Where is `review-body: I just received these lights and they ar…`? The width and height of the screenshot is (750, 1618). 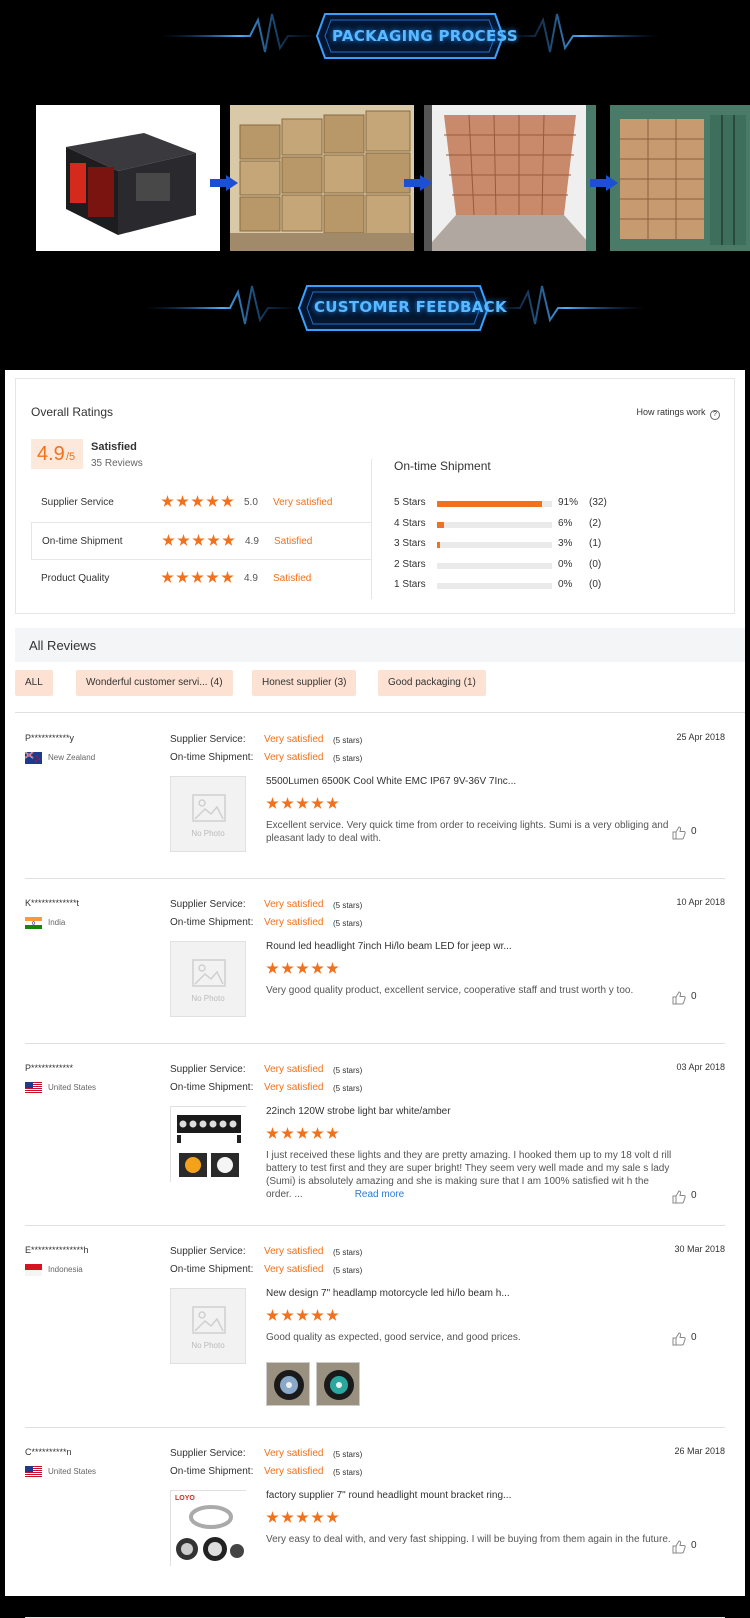
review-body: I just received these lights and they ar… is located at coordinates (469, 1175).